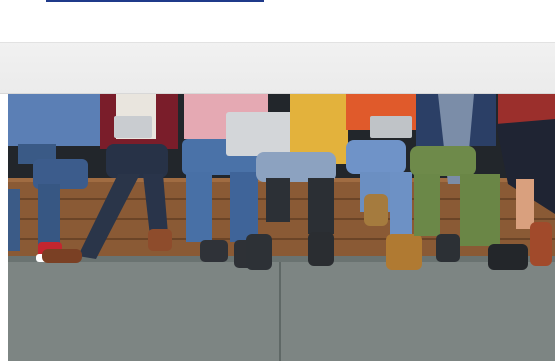  Describe the element at coordinates (260, 134) in the screenshot. I see `laptop-icon` at that location.